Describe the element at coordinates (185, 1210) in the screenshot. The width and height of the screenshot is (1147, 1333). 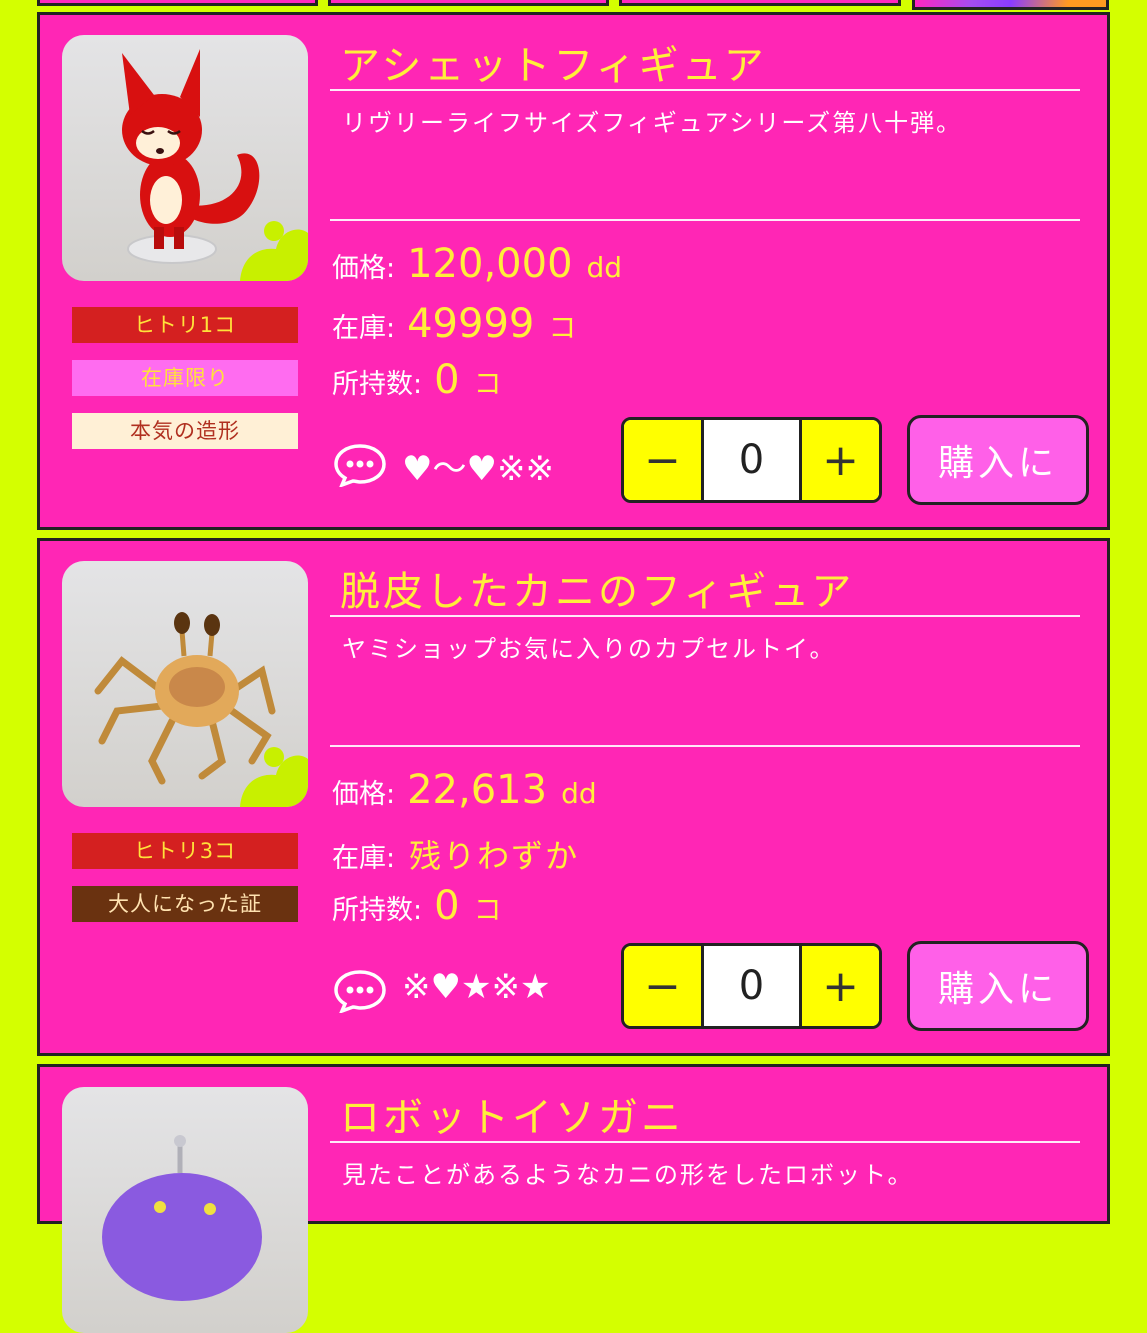
I see `product-image-robot-crab` at that location.